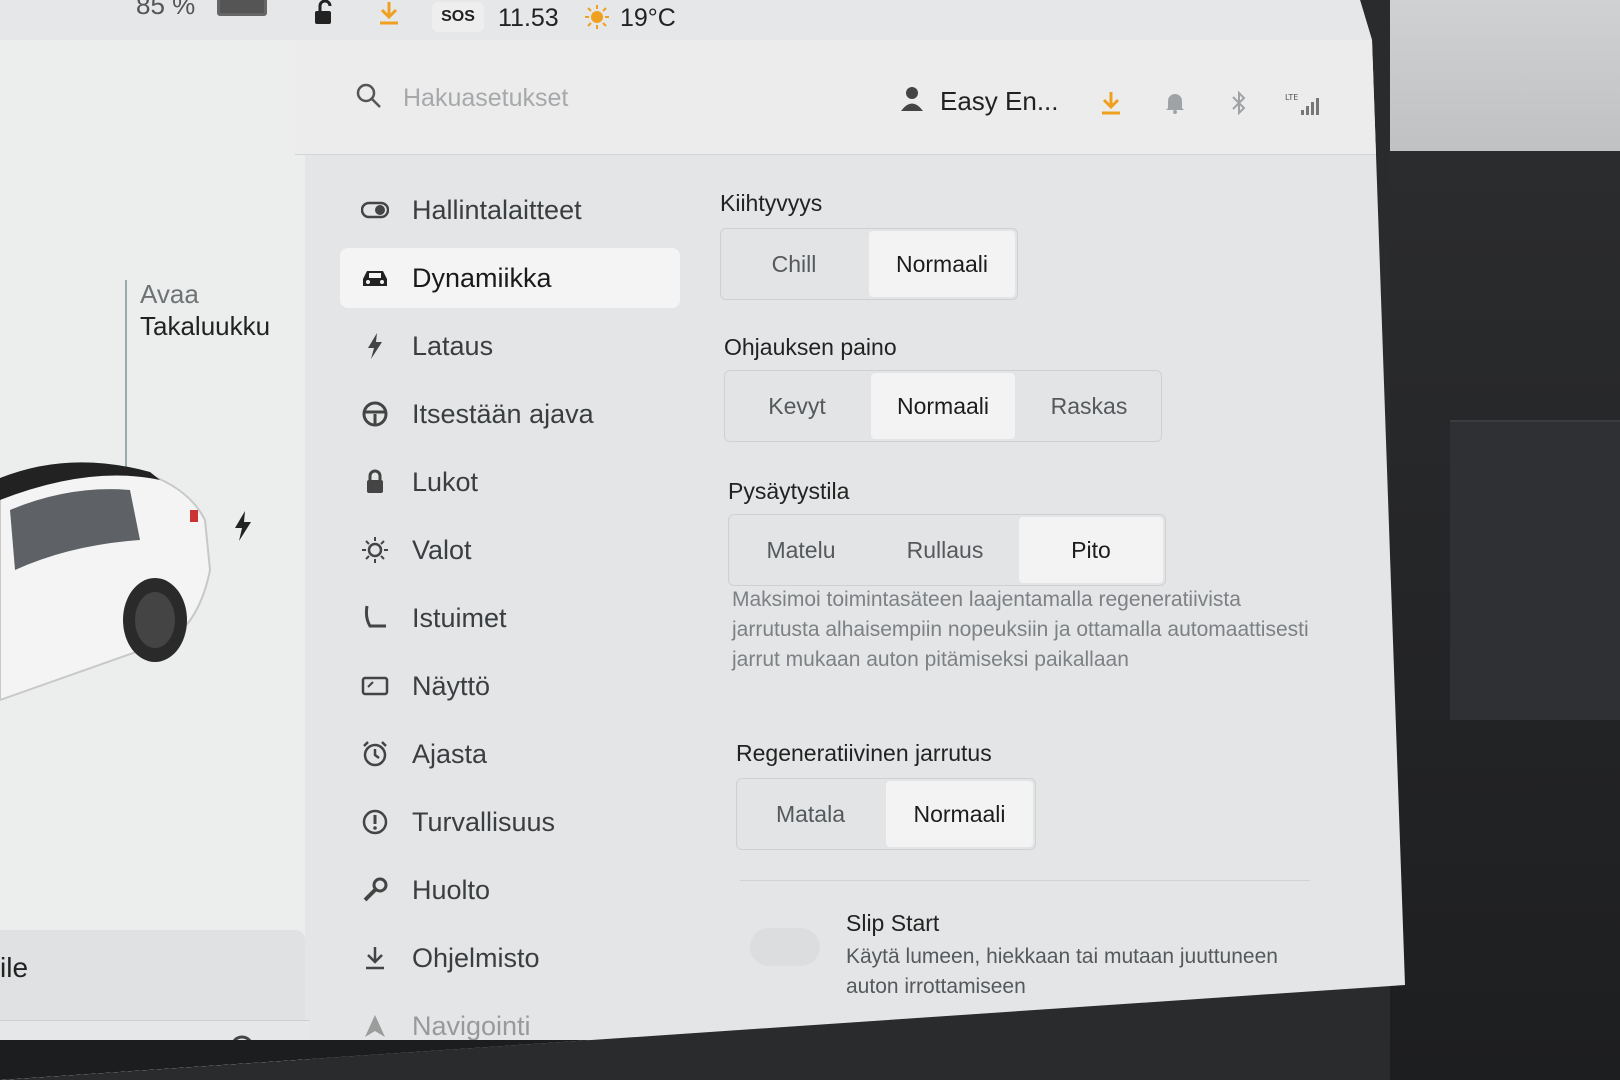 Image resolution: width=1620 pixels, height=1080 pixels. Describe the element at coordinates (205, 310) in the screenshot. I see `open-trunk-button: Avaa Takaluukku` at that location.